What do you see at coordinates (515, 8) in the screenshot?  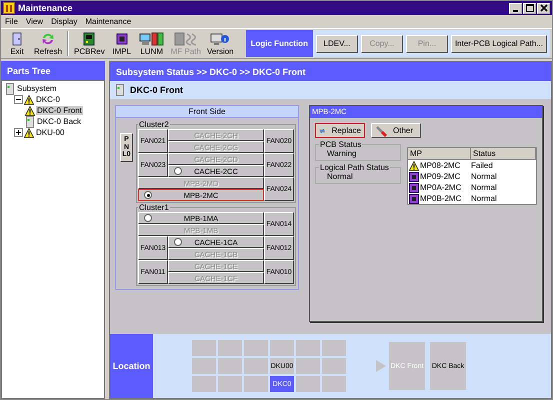 I see `minimize-button` at bounding box center [515, 8].